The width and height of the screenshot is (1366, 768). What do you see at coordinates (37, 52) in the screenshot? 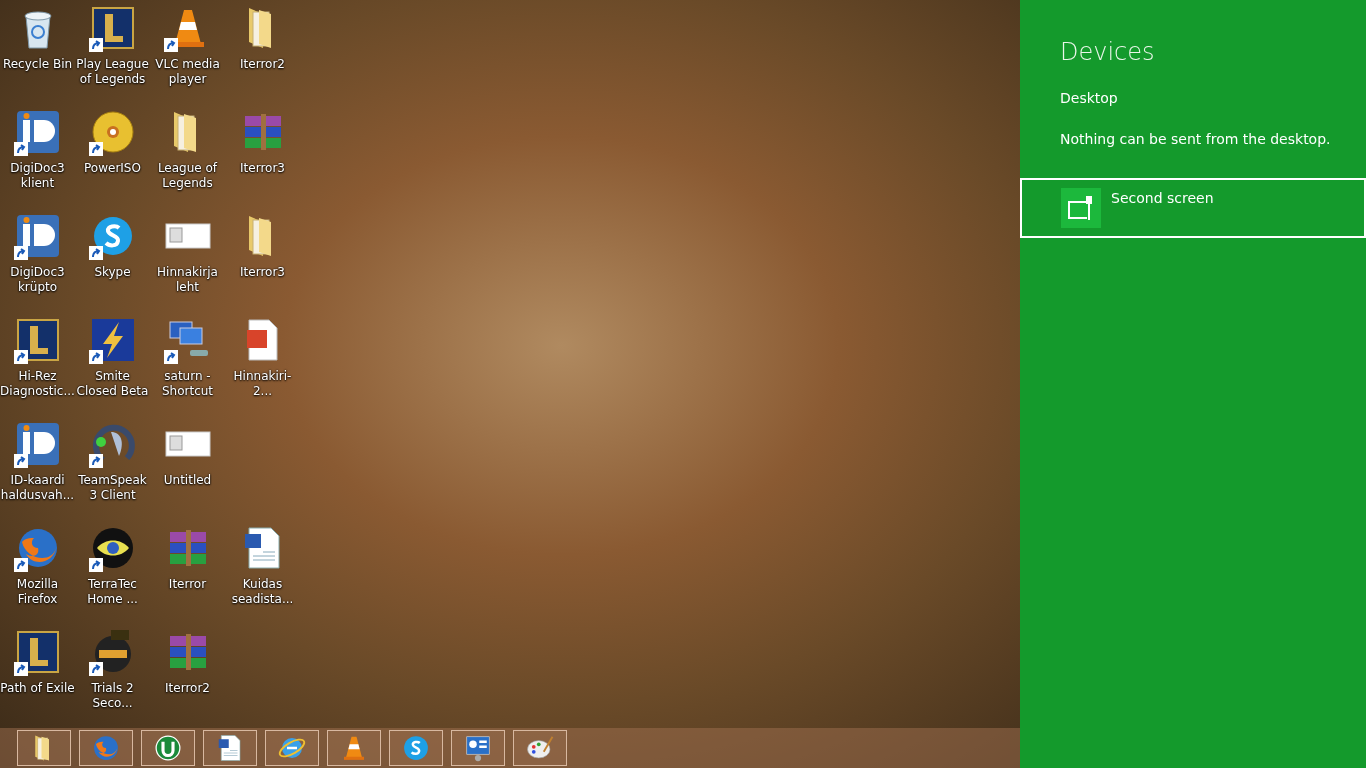
I see `desktop-shortcut: Recycle Bin` at bounding box center [37, 52].